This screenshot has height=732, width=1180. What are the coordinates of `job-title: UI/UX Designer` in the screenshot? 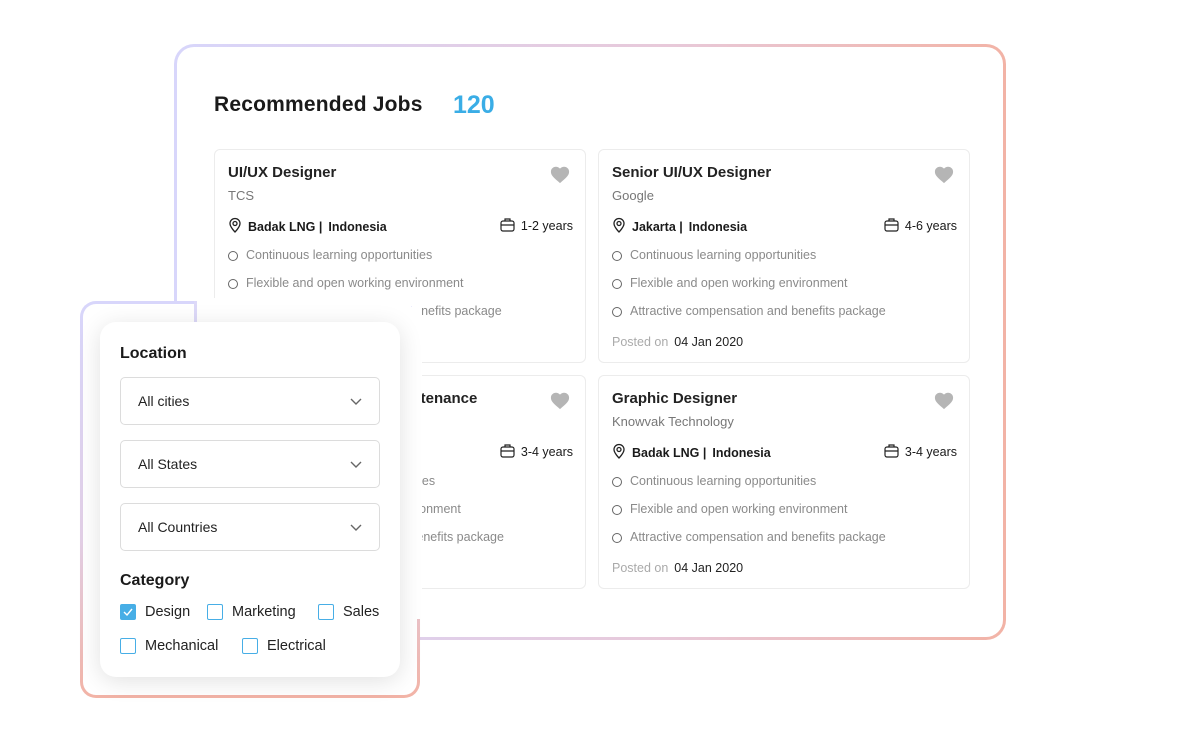 It's located at (282, 172).